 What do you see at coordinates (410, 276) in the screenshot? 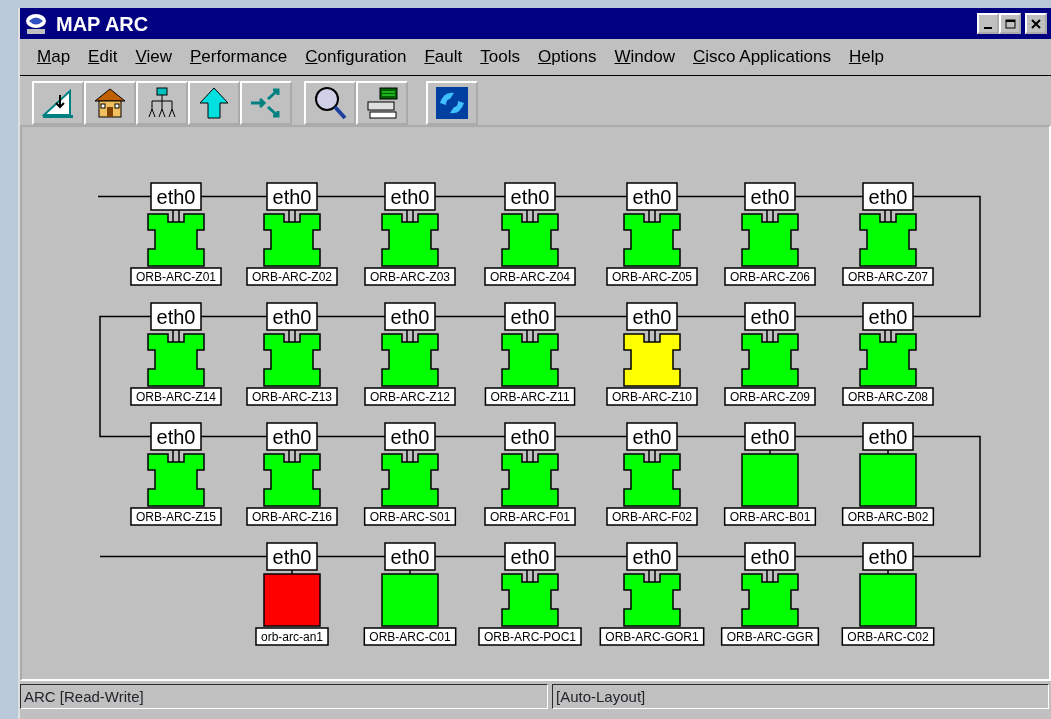
I see `node-label: ORB-ARC-Z03` at bounding box center [410, 276].